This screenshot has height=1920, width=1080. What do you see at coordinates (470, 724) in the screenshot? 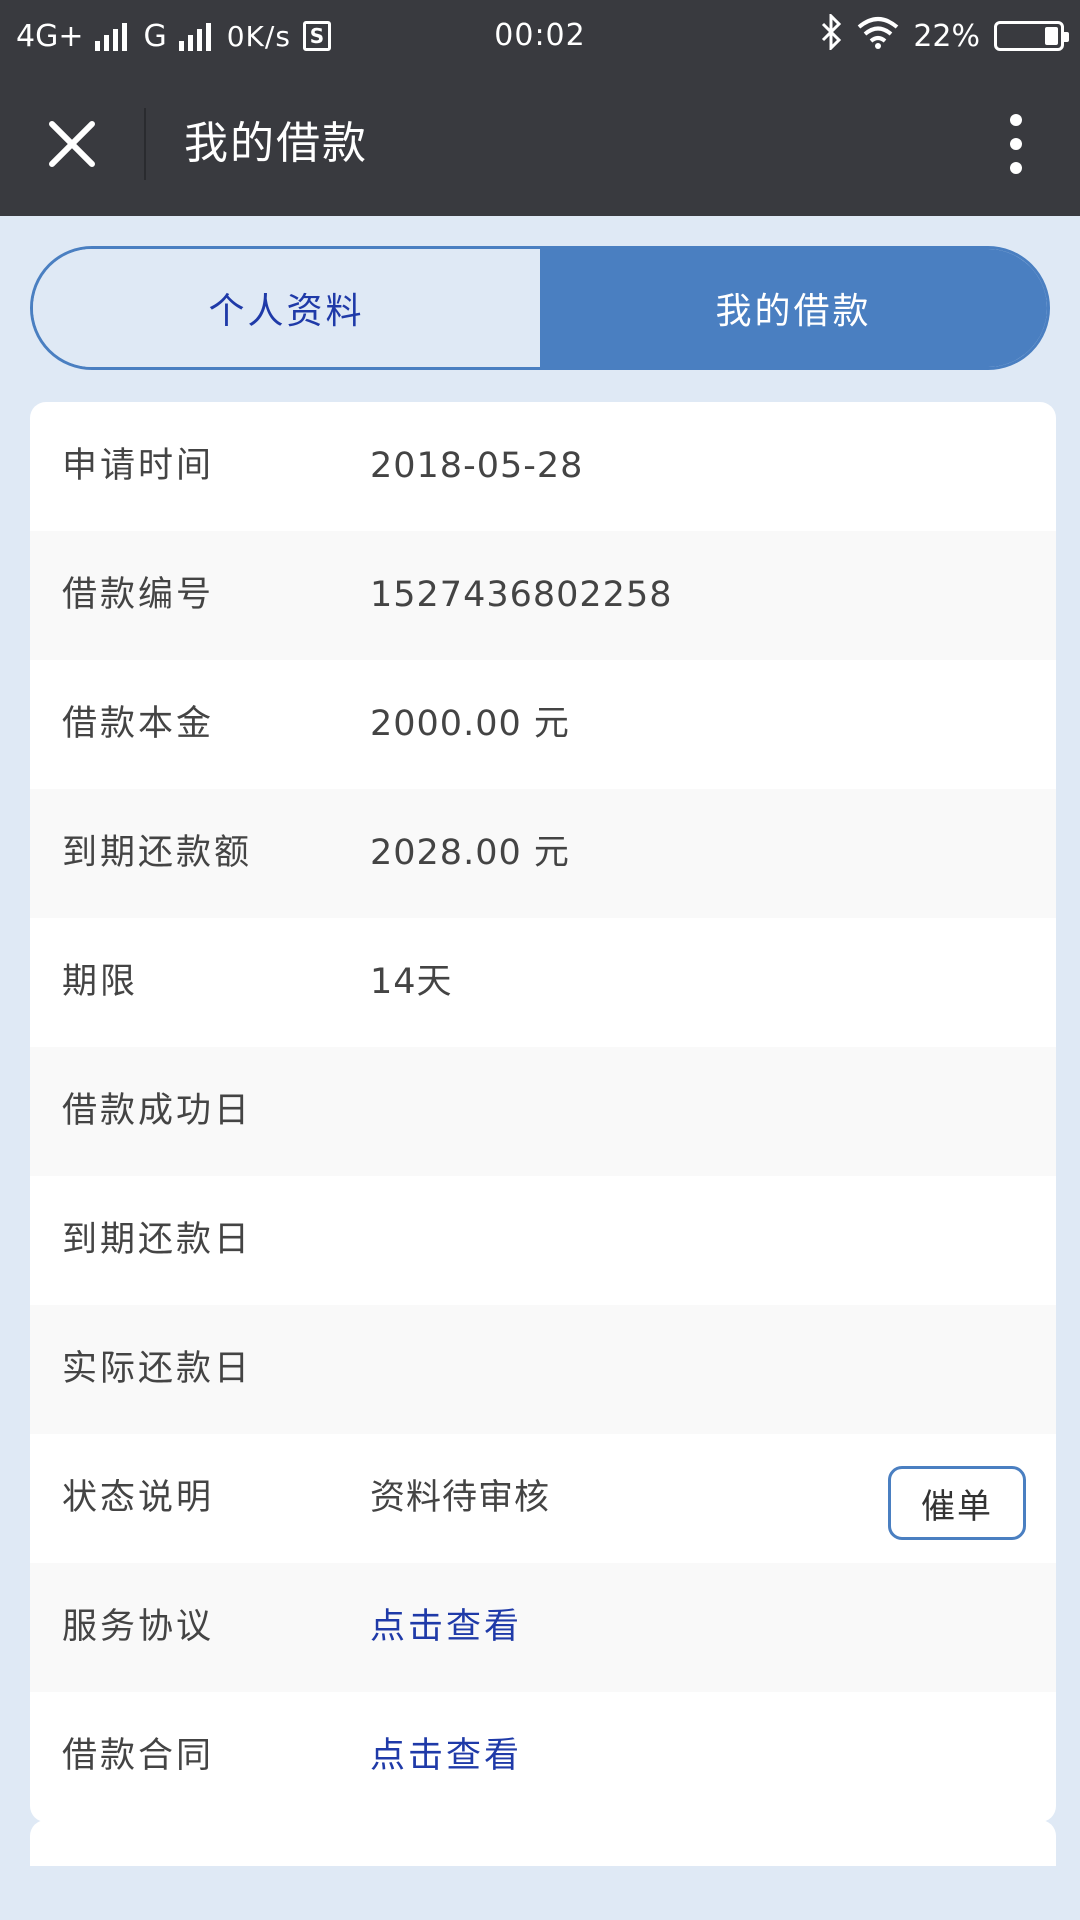
I see `row-value: 2000.00 元` at bounding box center [470, 724].